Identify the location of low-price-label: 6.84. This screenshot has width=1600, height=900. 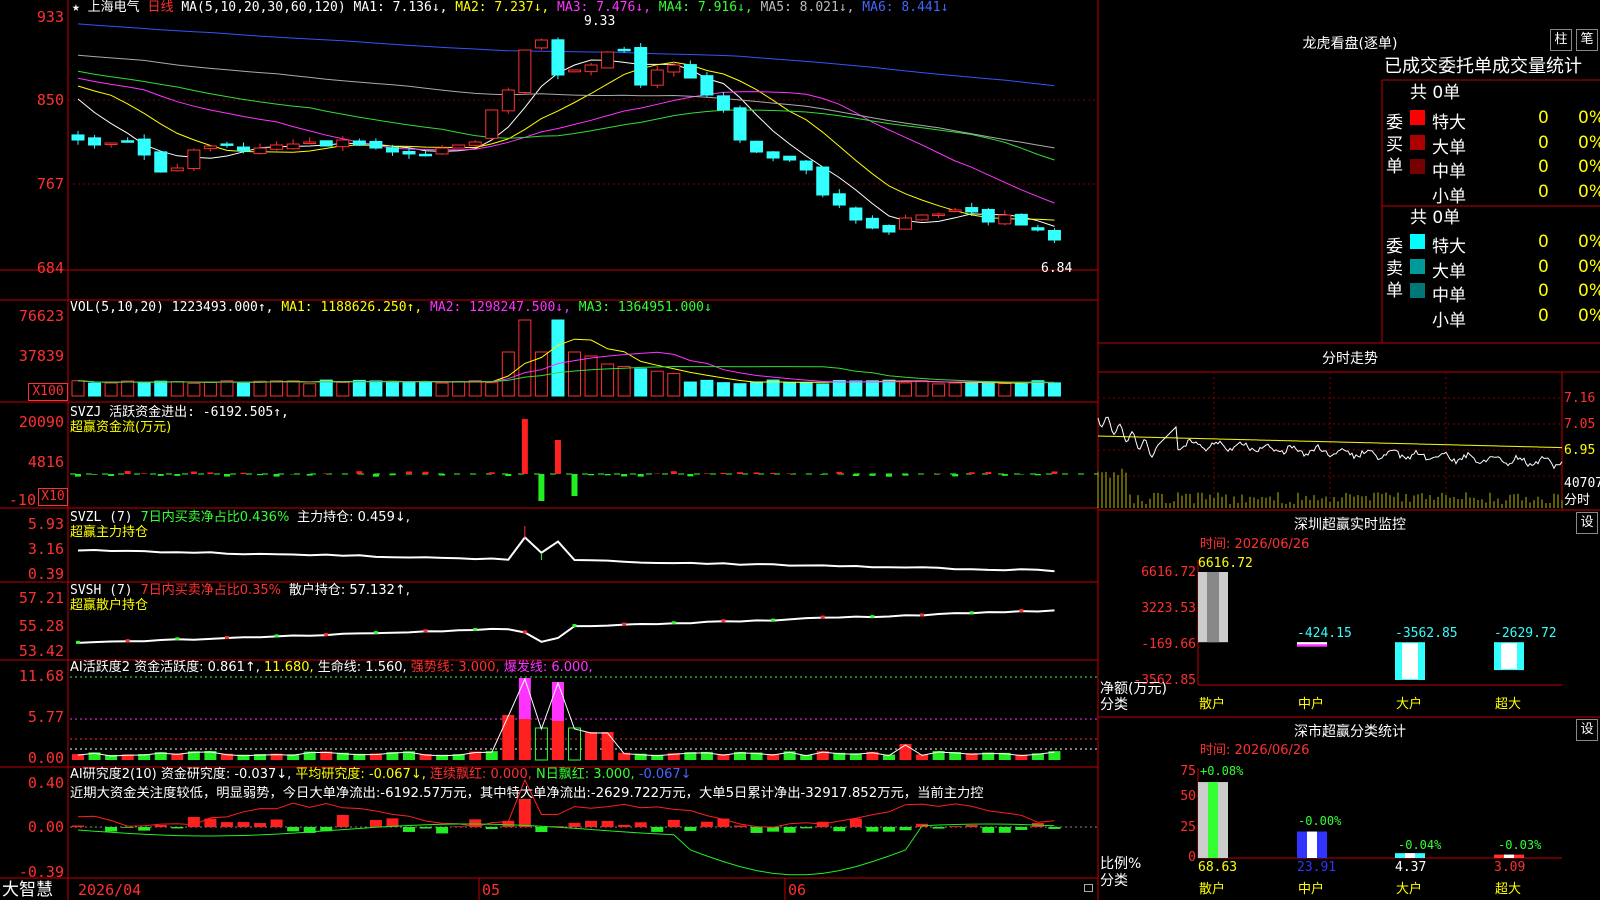
(1057, 268).